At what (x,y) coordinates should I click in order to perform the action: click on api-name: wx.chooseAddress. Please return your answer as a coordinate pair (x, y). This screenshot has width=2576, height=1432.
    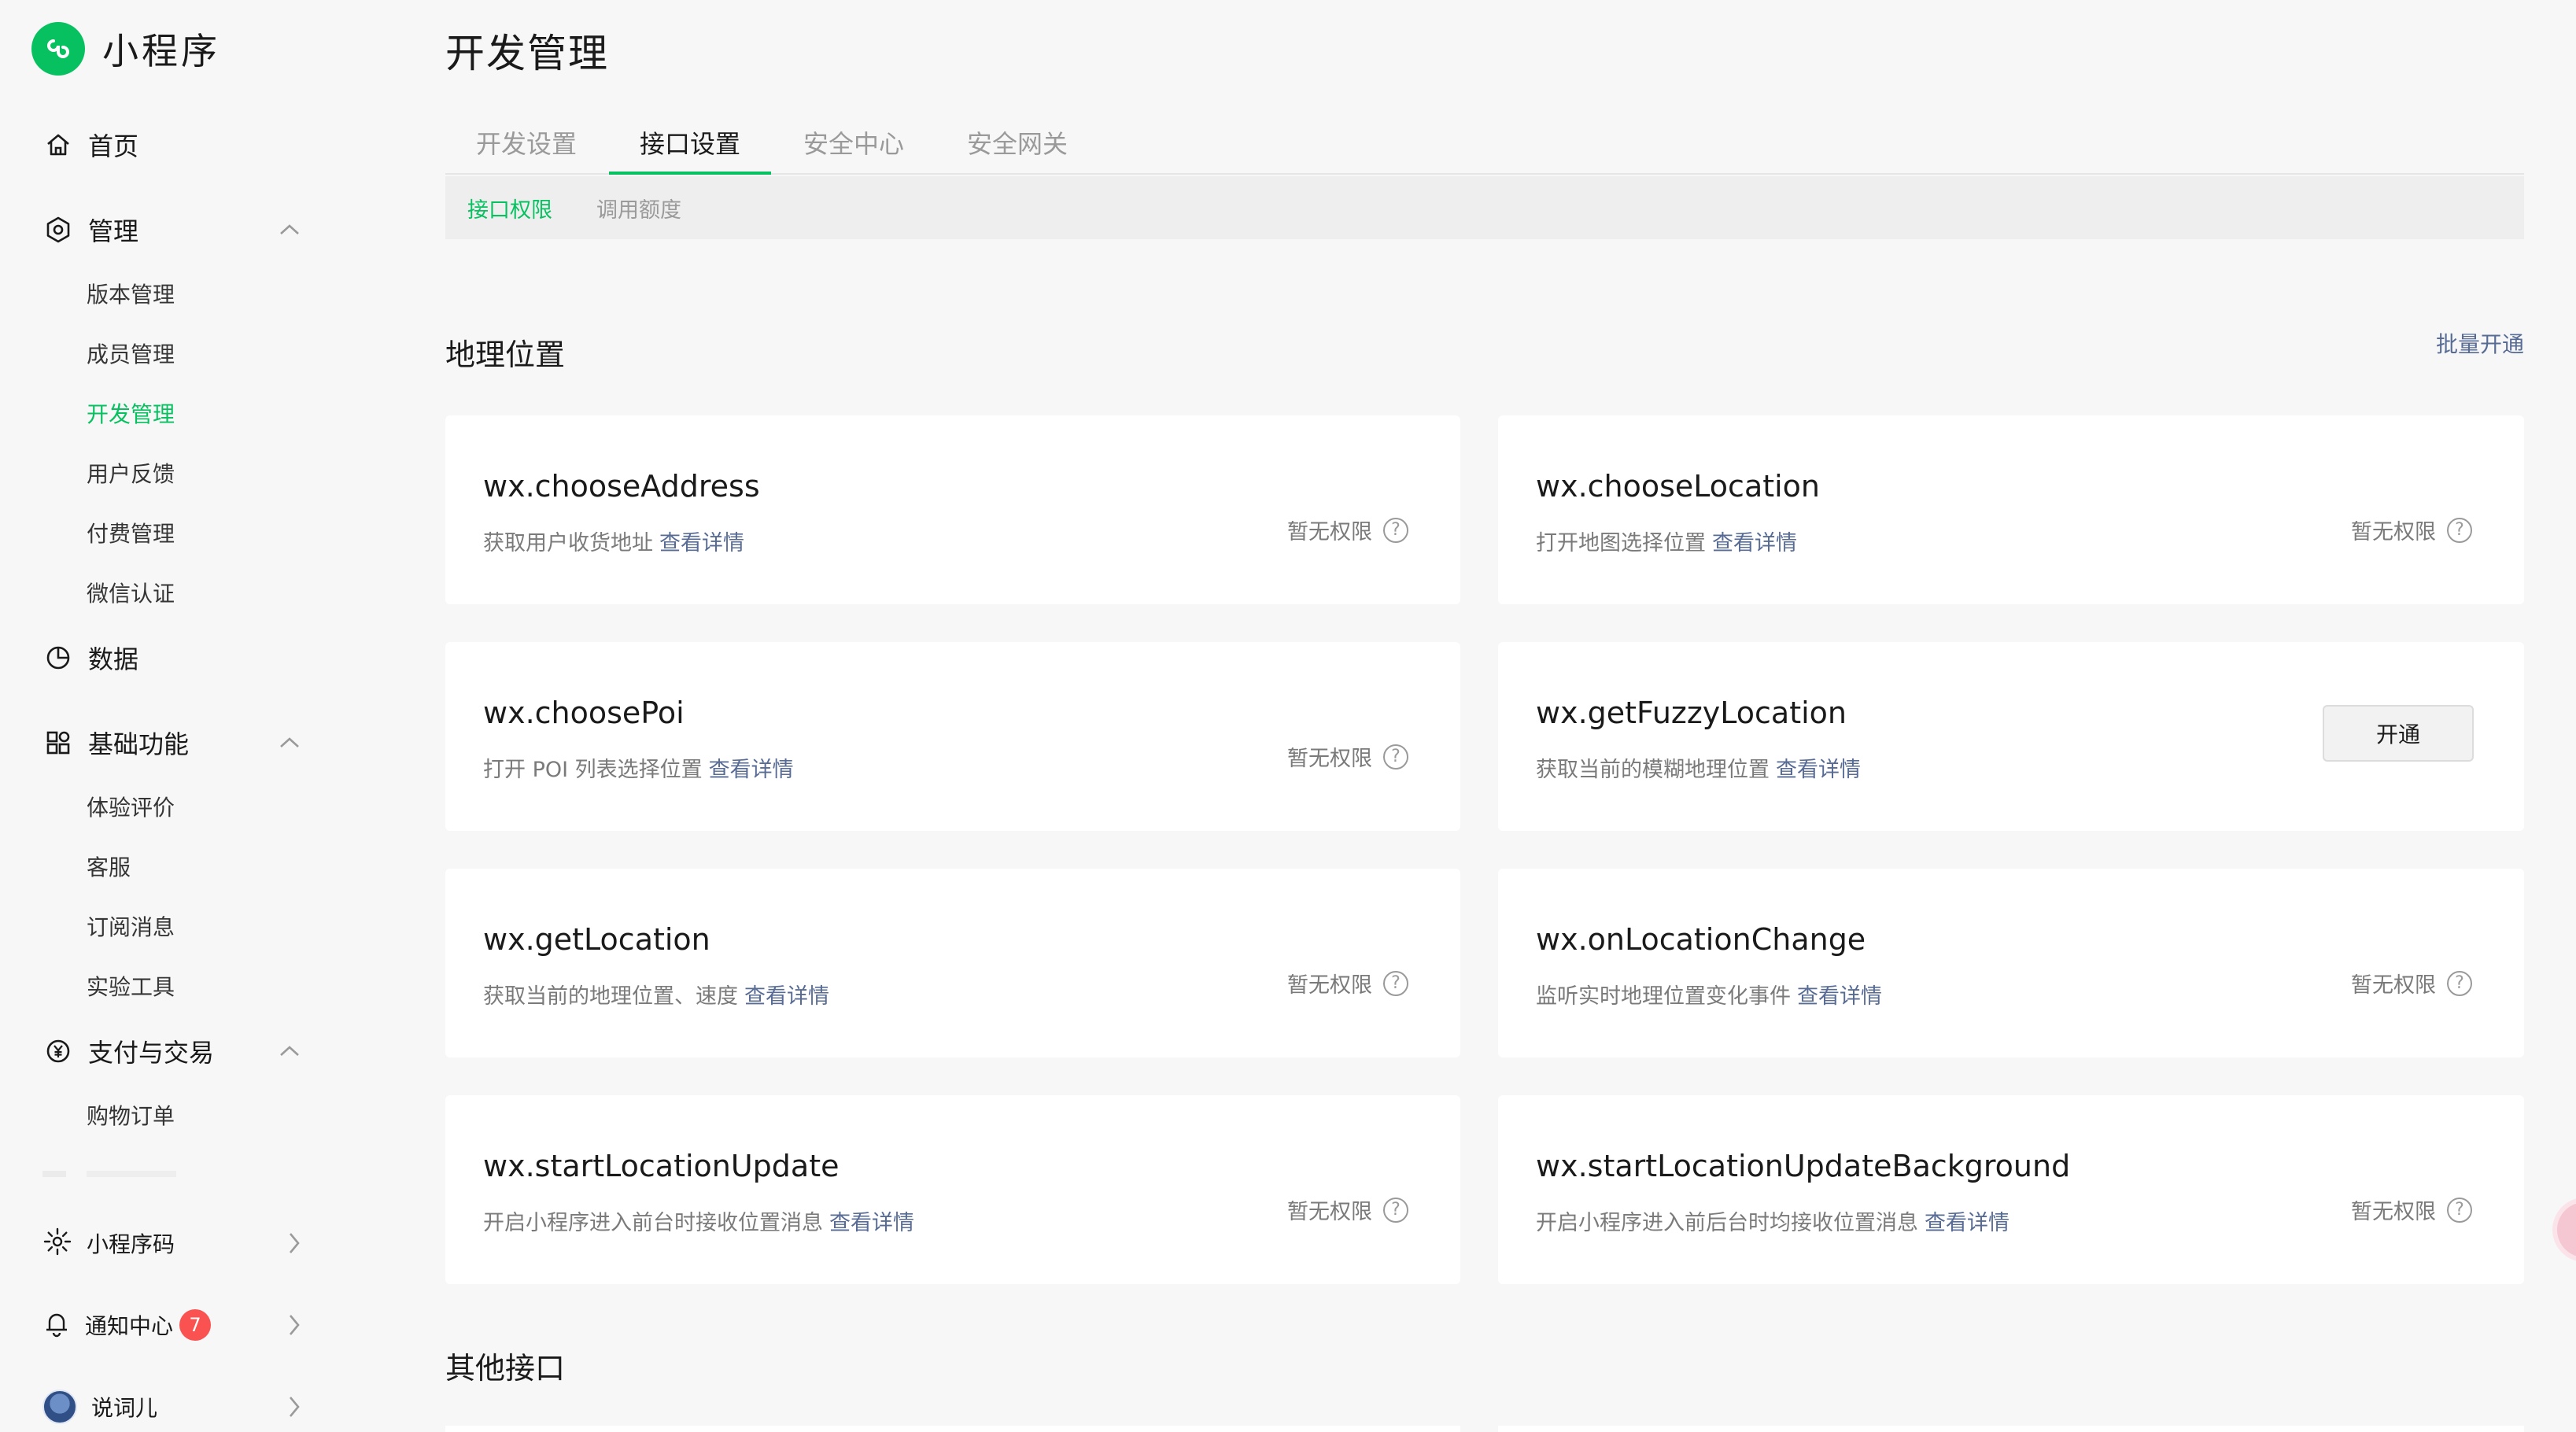
    Looking at the image, I should click on (622, 486).